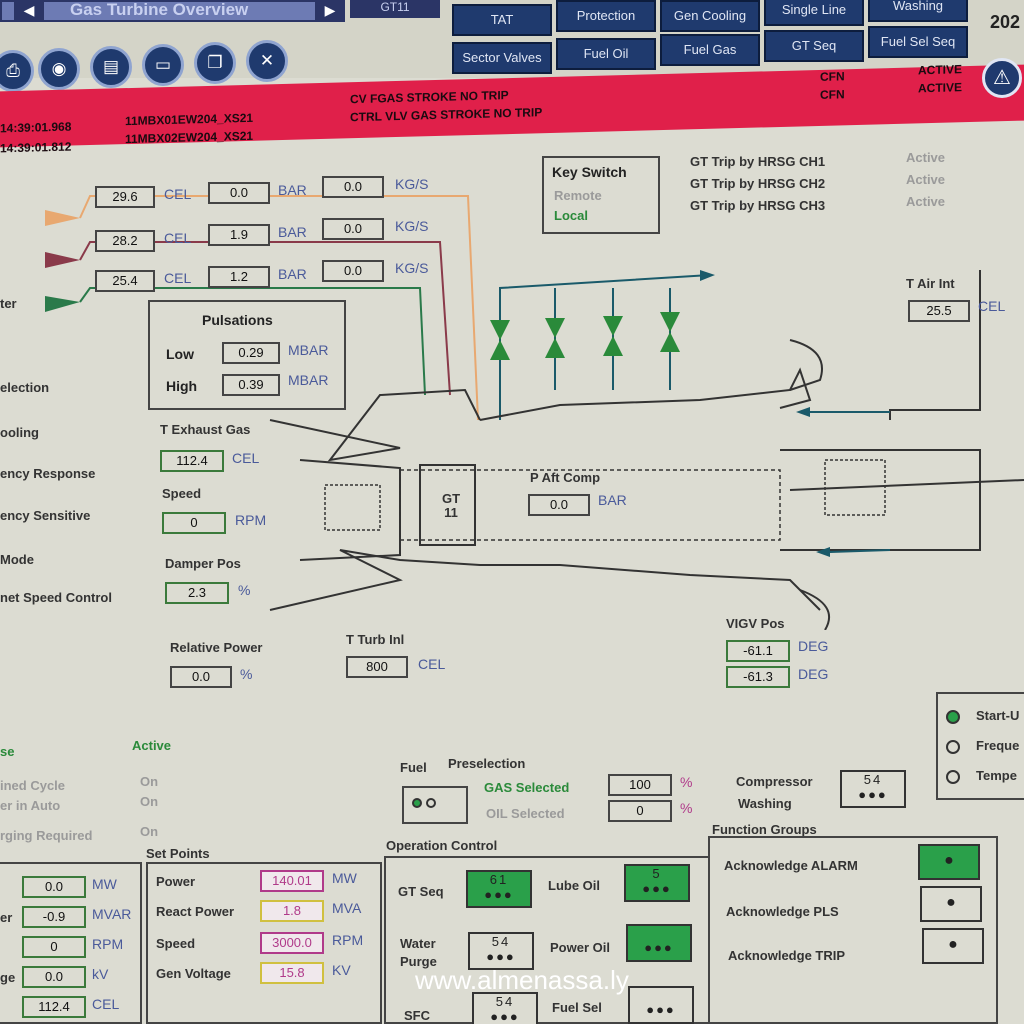  What do you see at coordinates (814, 13) in the screenshot?
I see `menu-single-line: Single Line` at bounding box center [814, 13].